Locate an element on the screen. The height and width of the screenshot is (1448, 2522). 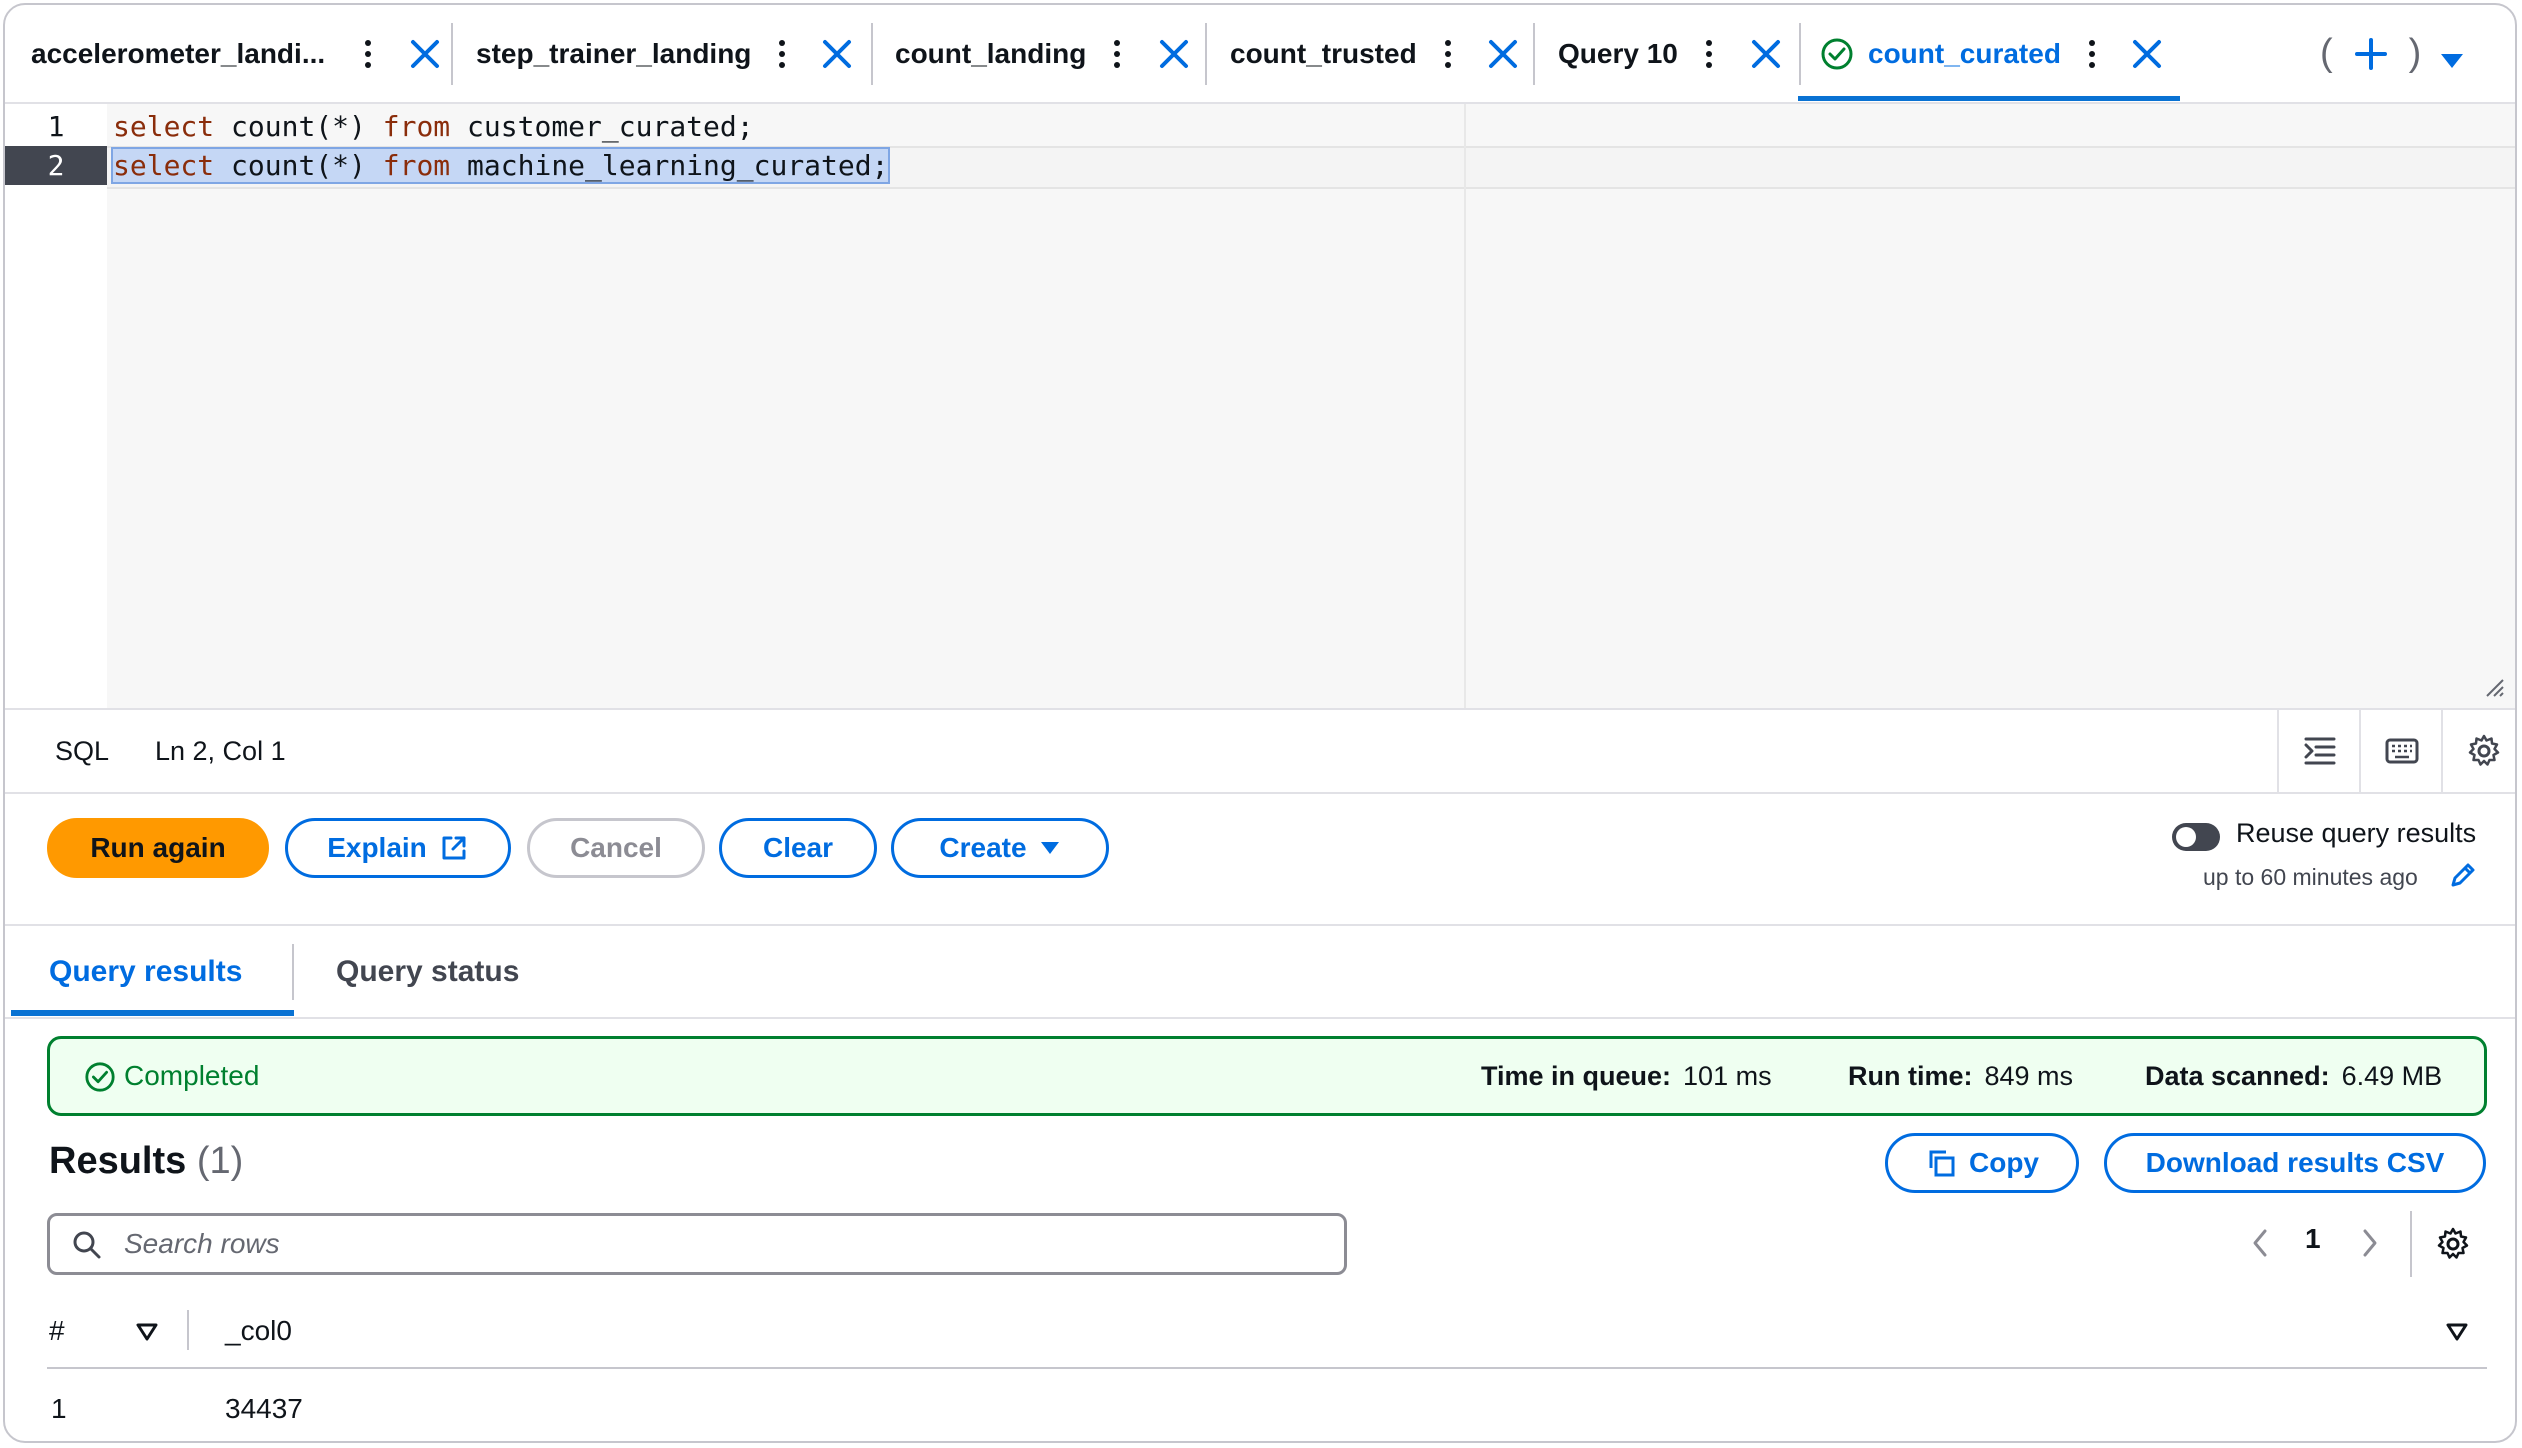
tab-count-landing: count_landing is located at coordinates (1044, 53).